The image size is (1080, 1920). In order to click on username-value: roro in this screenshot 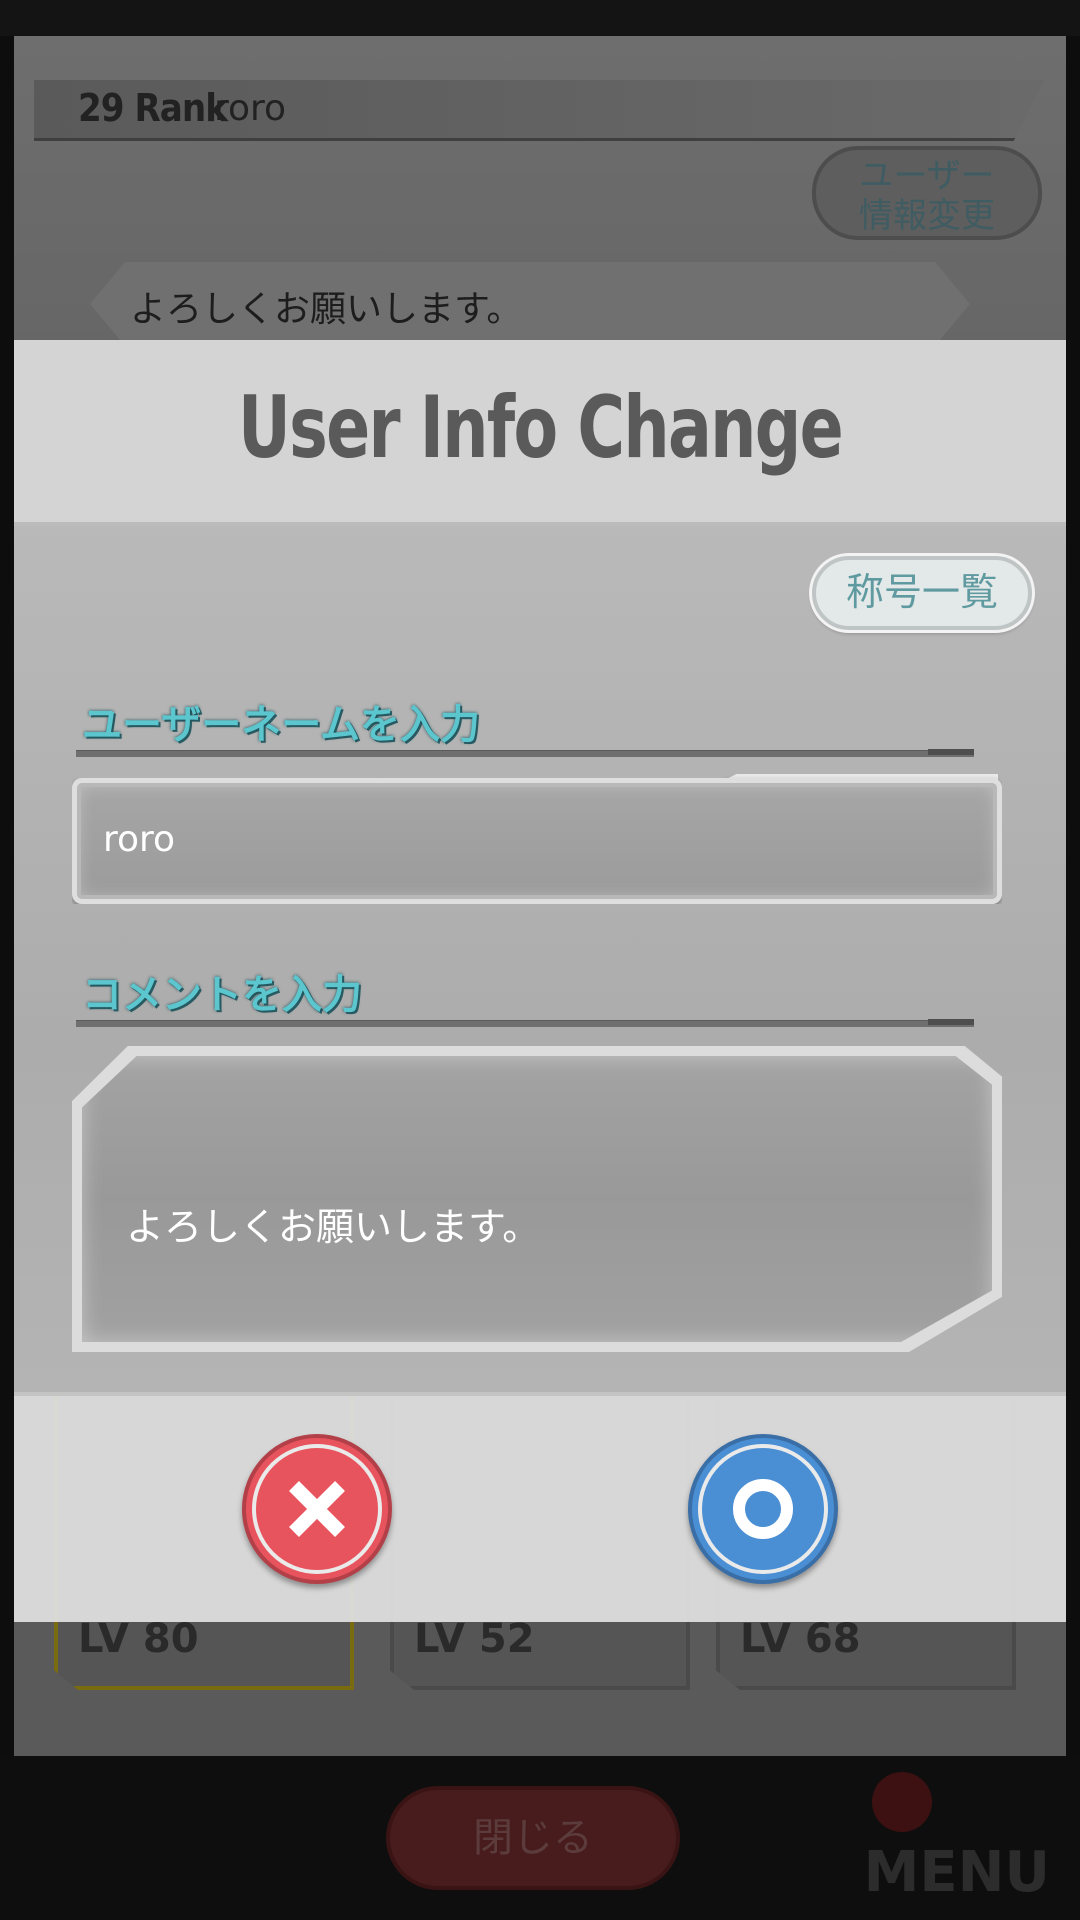, I will do `click(139, 839)`.